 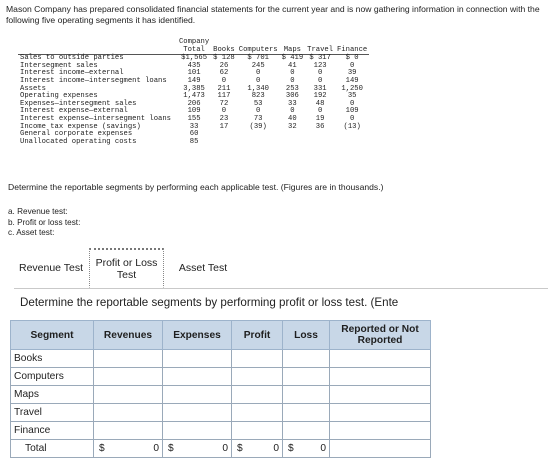 I want to click on total-expenses-currency: $, so click(x=171, y=448).